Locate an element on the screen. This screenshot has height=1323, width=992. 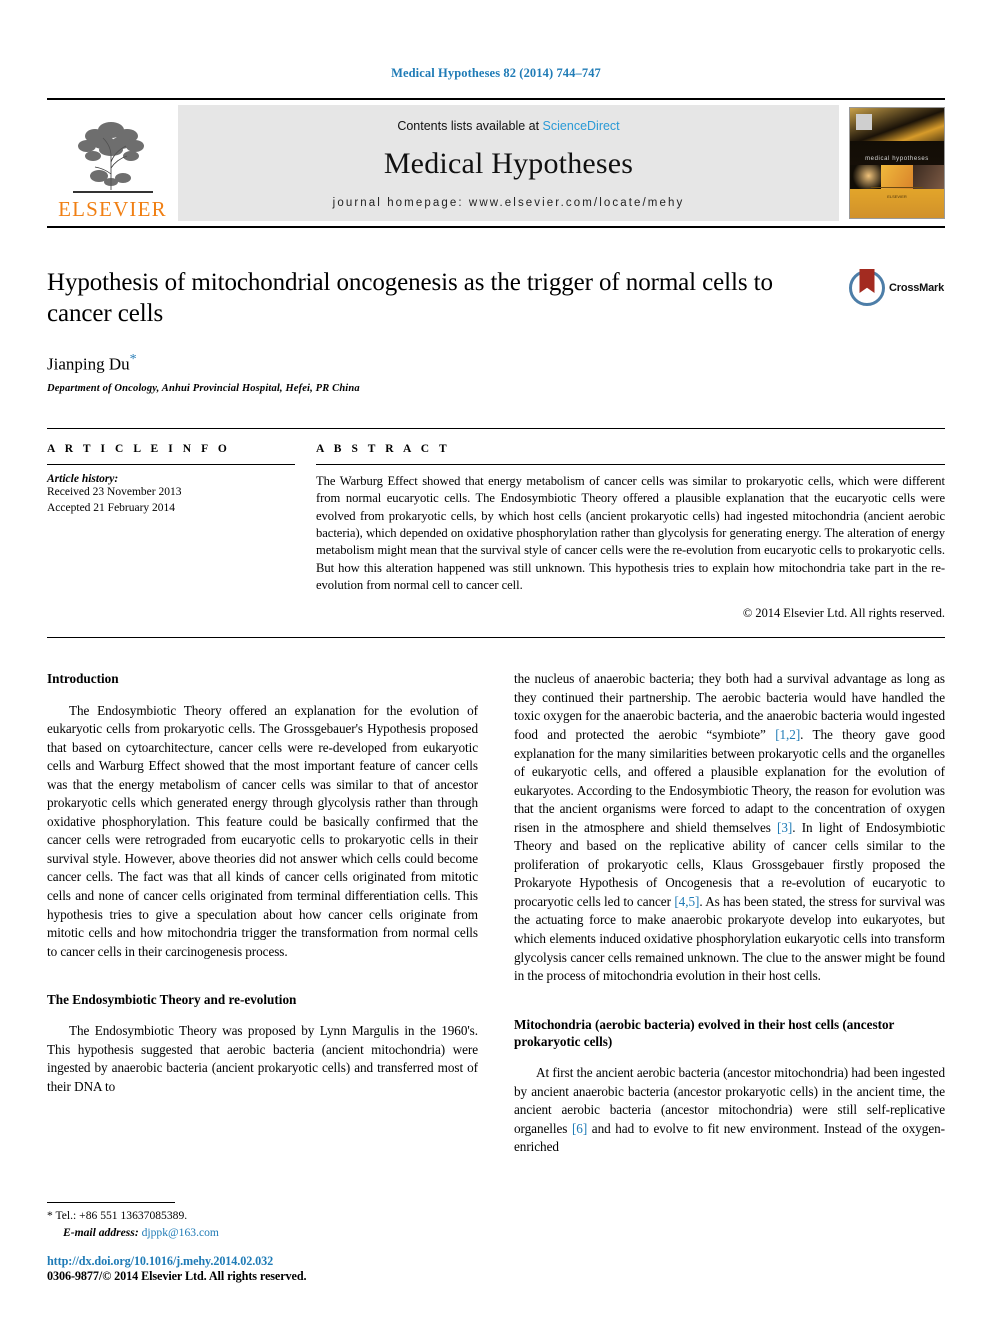
accepted-date: Accepted 21 February 2014 is located at coordinates (111, 508).